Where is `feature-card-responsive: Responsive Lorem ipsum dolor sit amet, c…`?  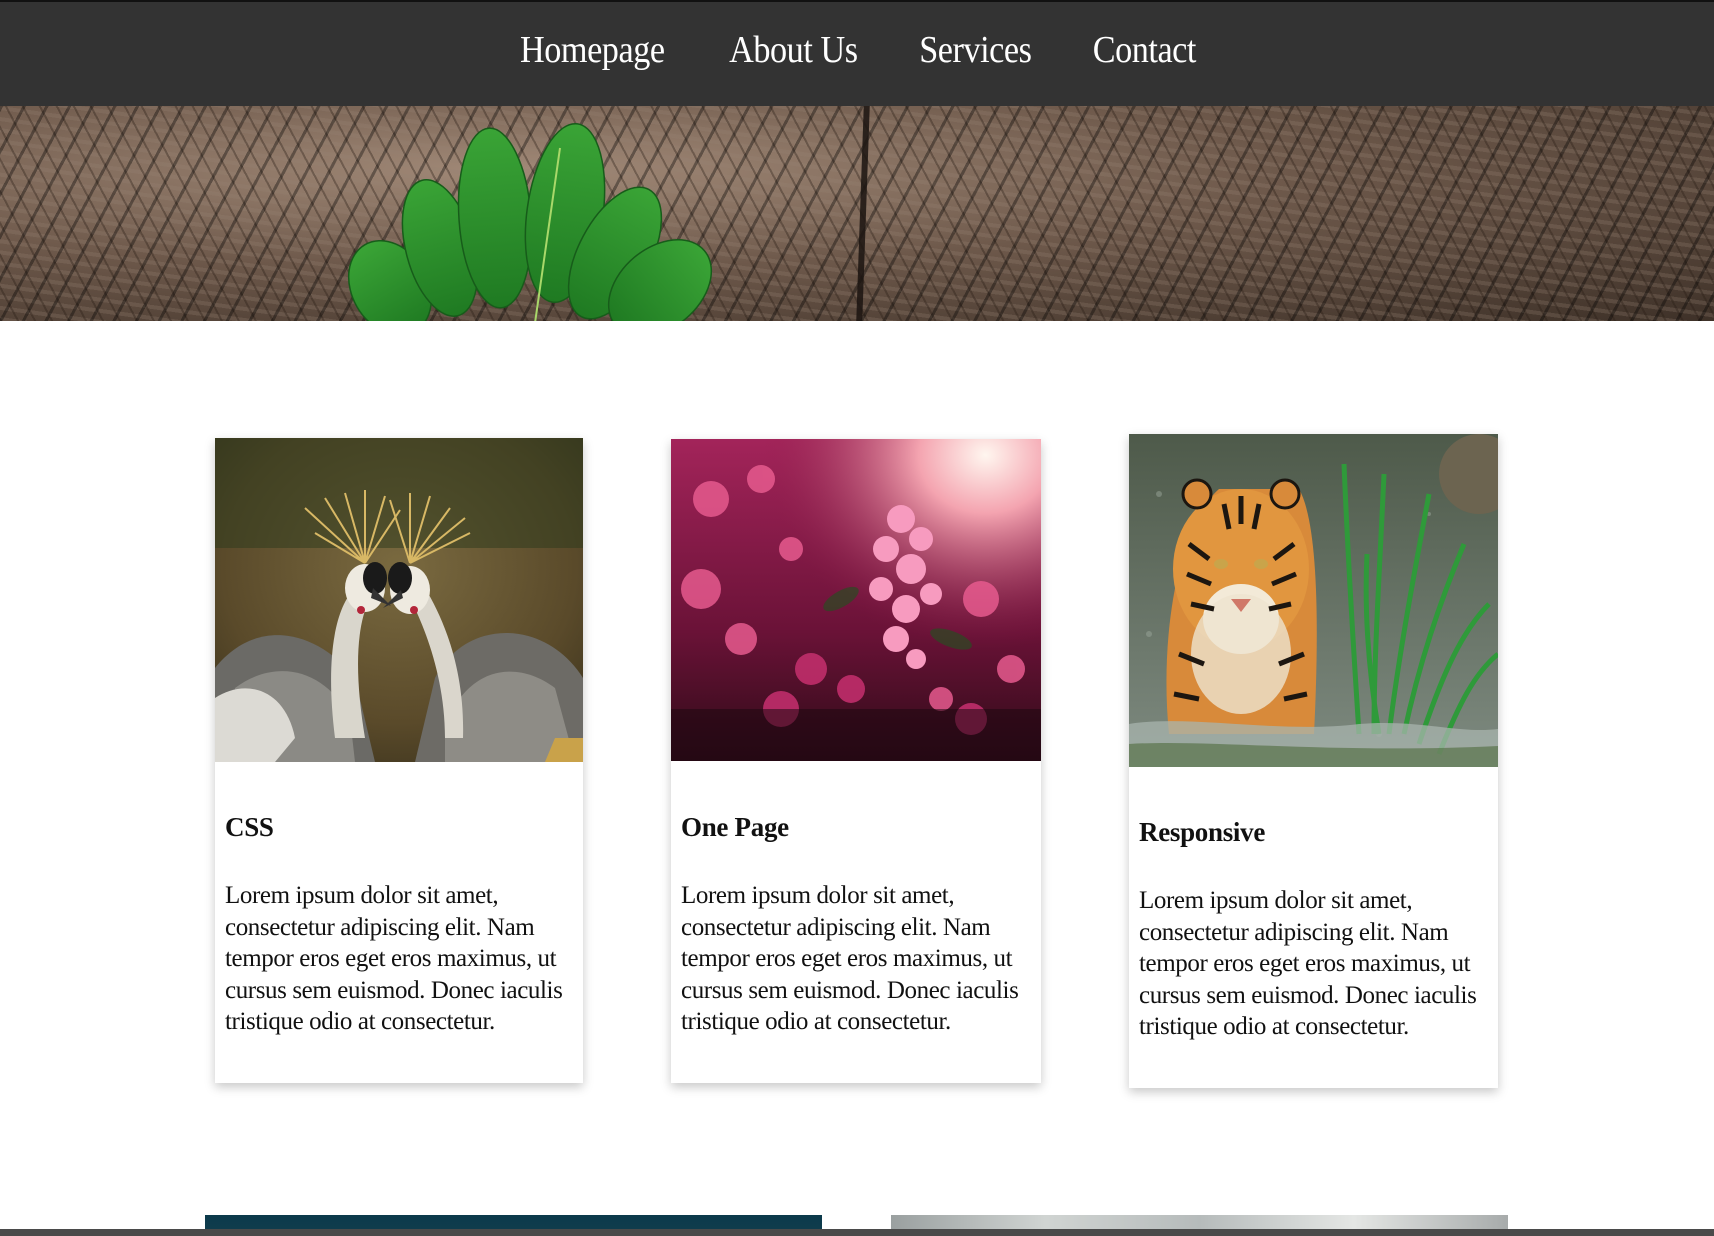
feature-card-responsive: Responsive Lorem ipsum dolor sit amet, c… is located at coordinates (1313, 761).